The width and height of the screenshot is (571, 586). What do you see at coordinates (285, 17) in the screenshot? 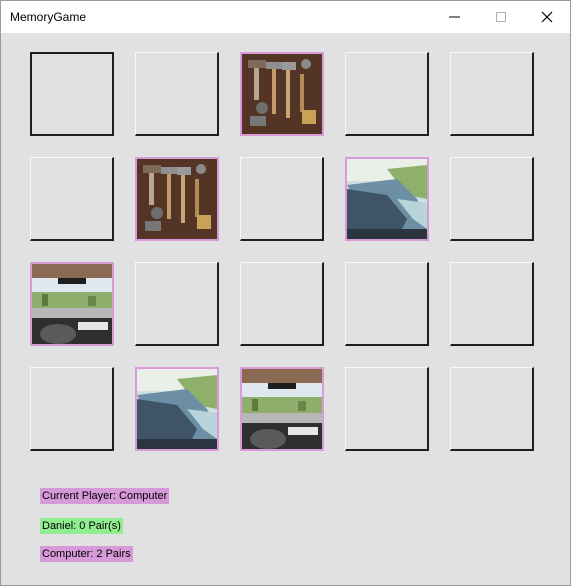
I see `title-bar: MemoryGame` at bounding box center [285, 17].